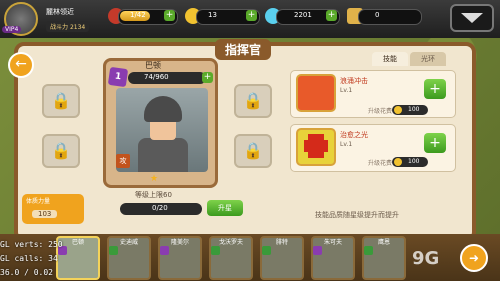  Describe the element at coordinates (160, 208) in the screenshot. I see `exp-value: 0/20` at that location.